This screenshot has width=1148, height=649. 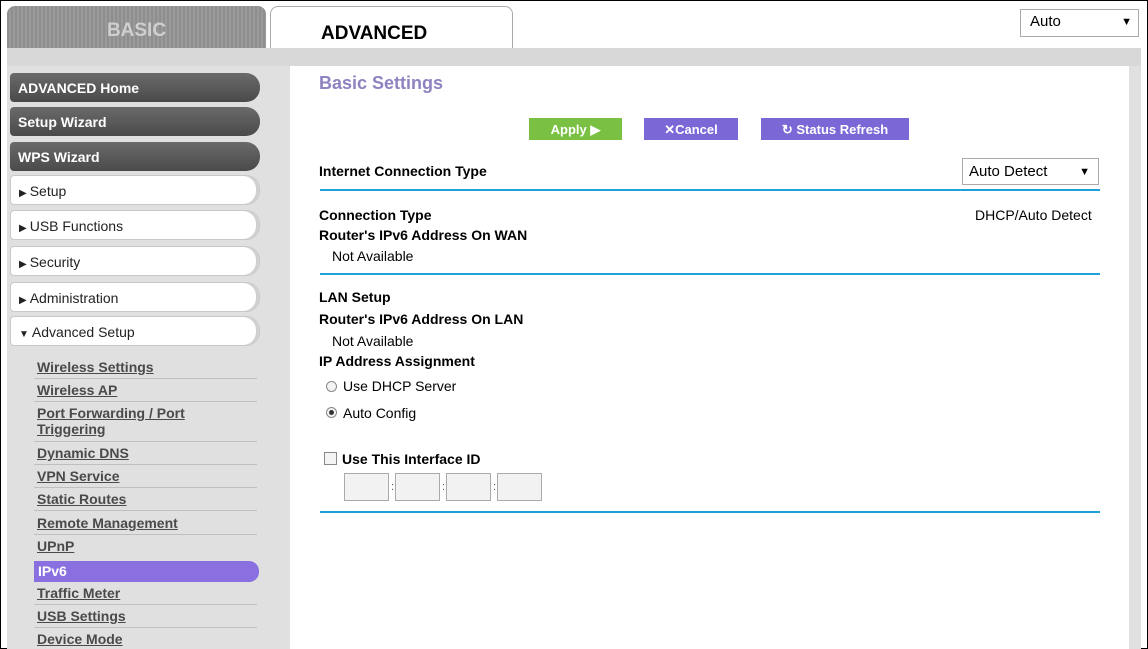 I want to click on auto-config-radio, so click(x=331, y=412).